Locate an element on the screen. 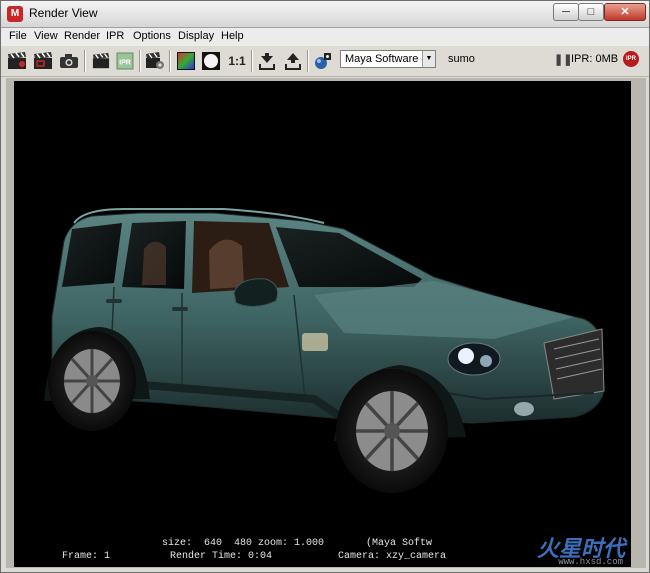  svg-text: IPR is located at coordinates (125, 63).